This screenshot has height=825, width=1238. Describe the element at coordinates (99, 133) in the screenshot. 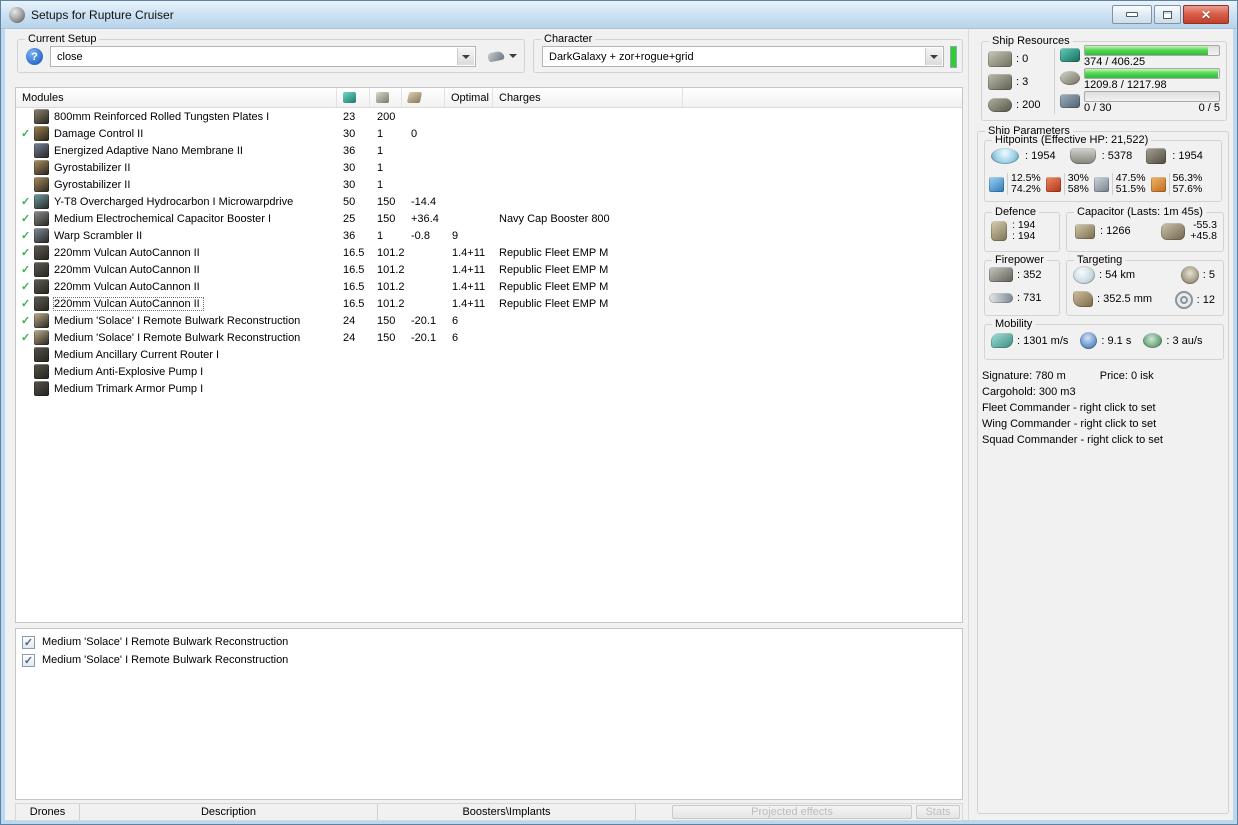

I see `module-name: Damage Control II` at that location.